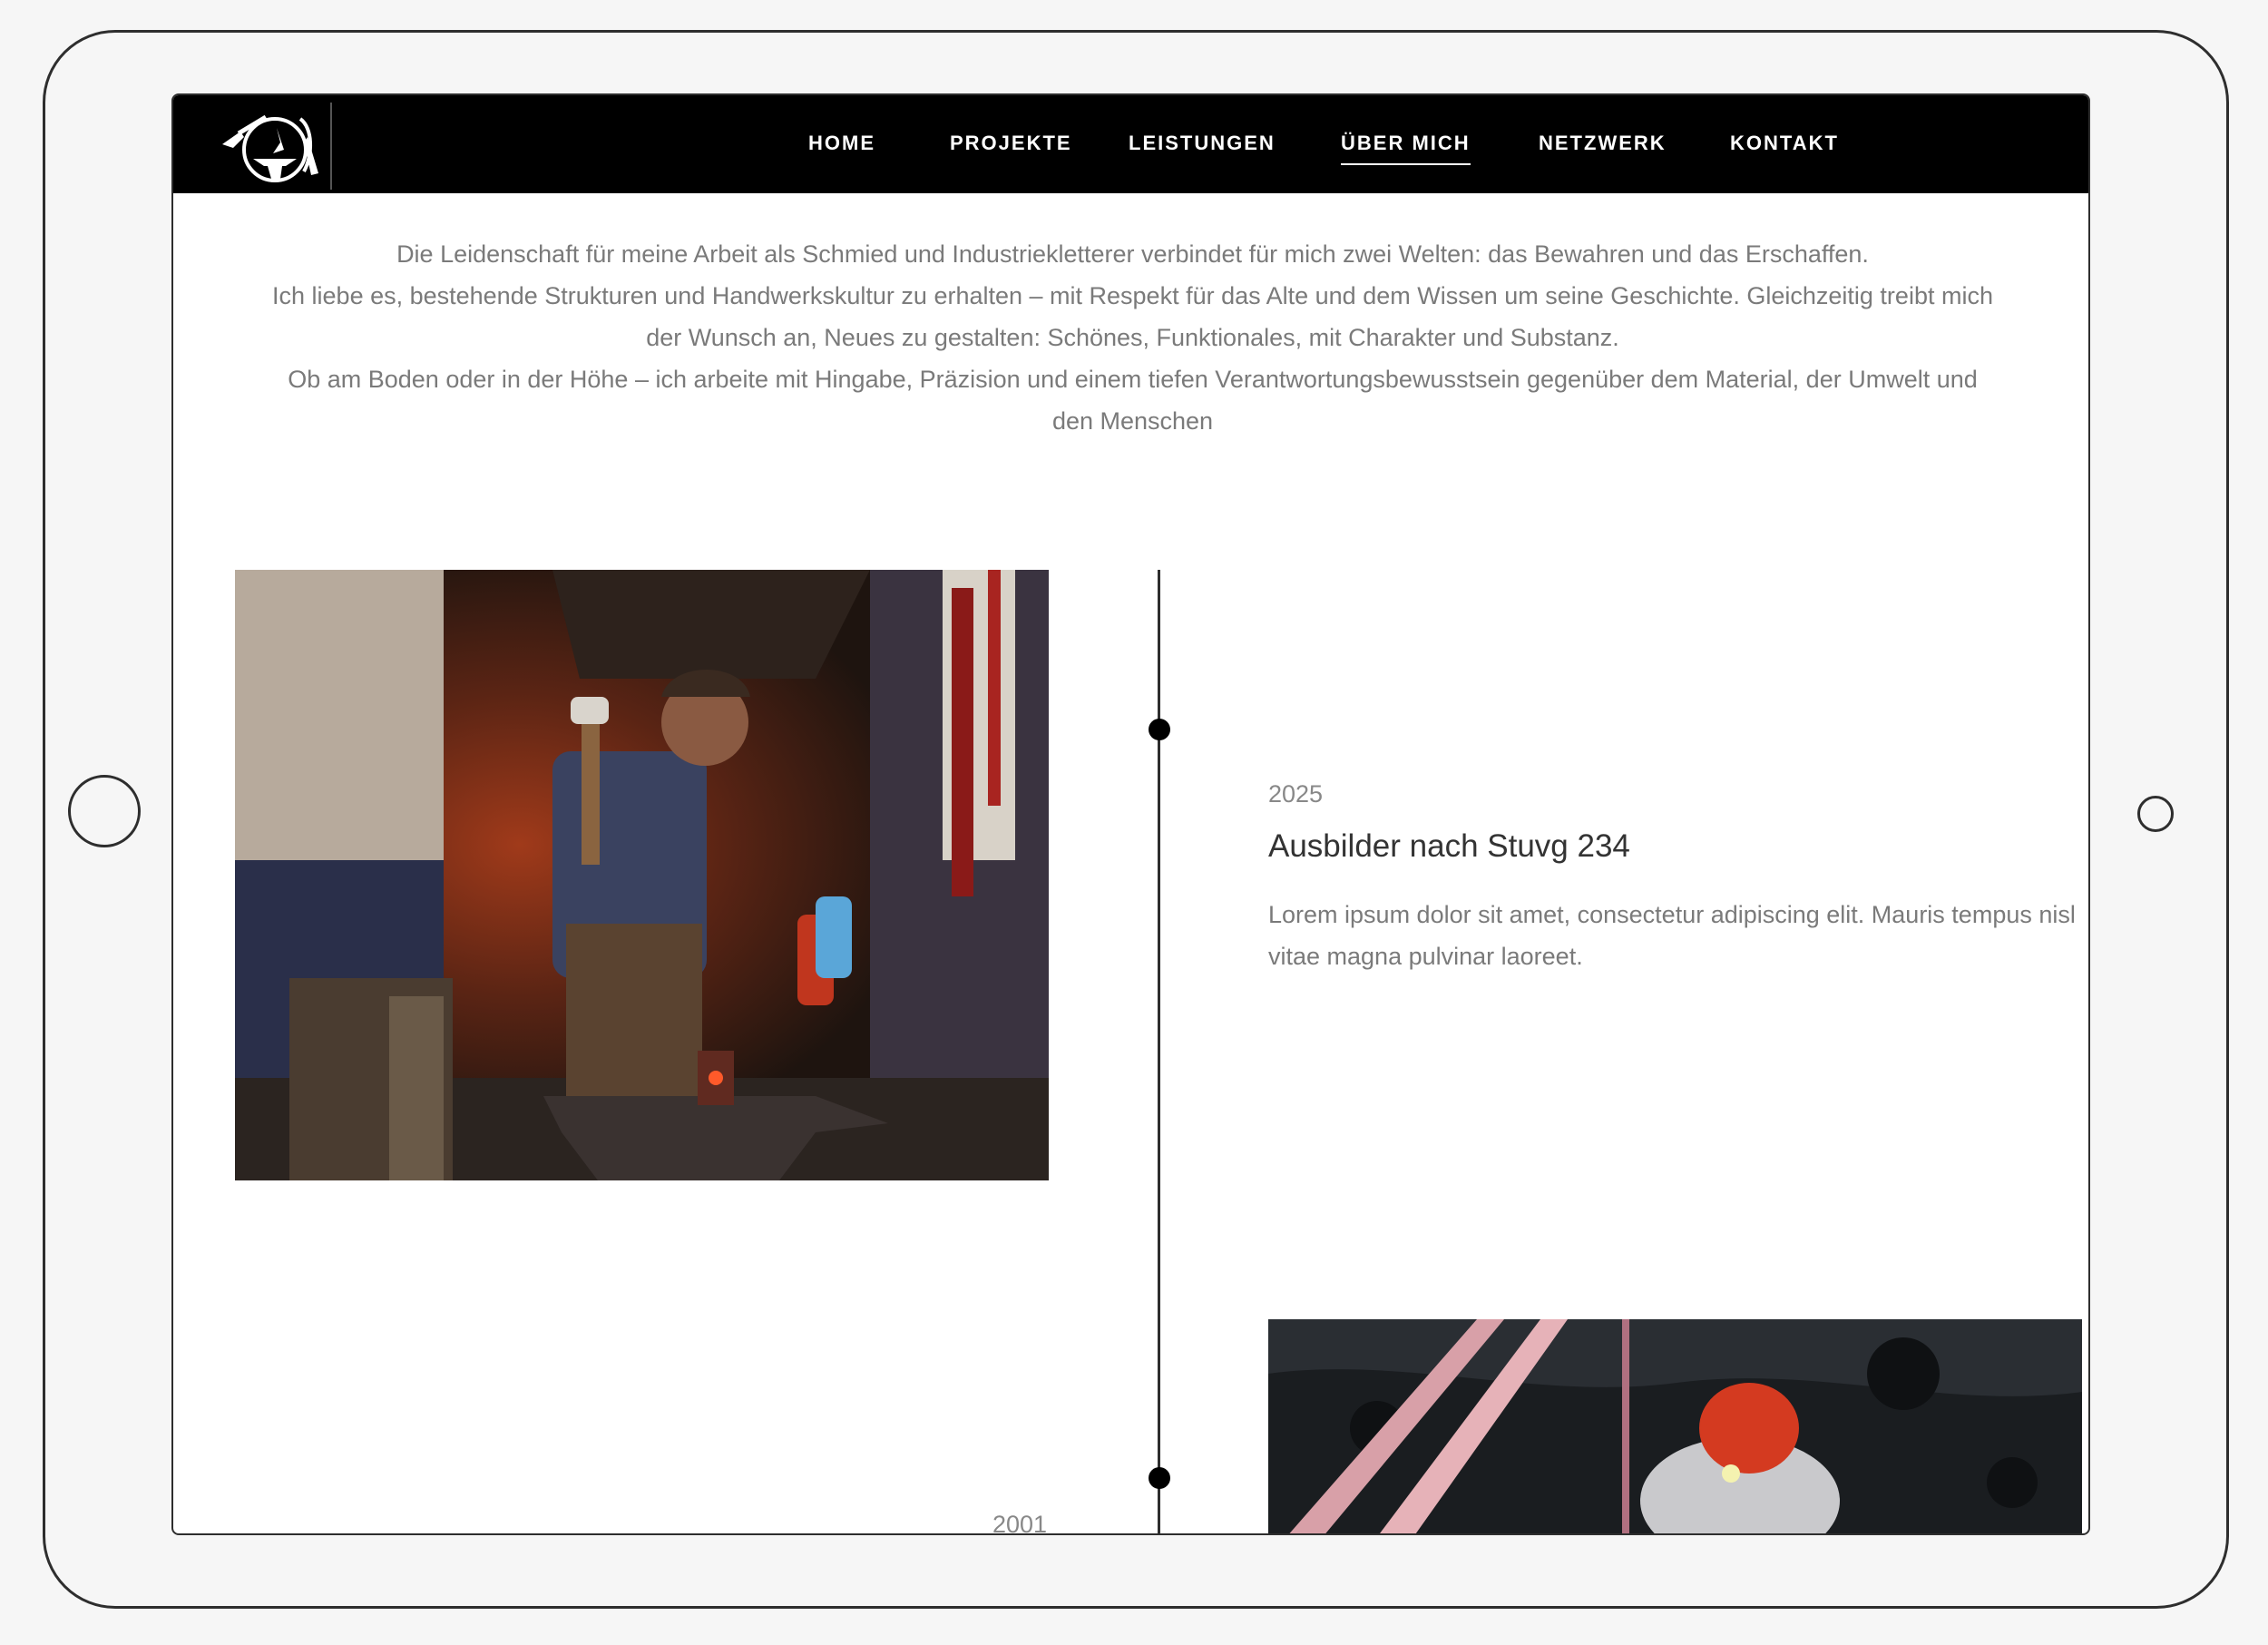 The width and height of the screenshot is (2268, 1645). I want to click on nav-item-projekte: PROJEKTE, so click(1011, 143).